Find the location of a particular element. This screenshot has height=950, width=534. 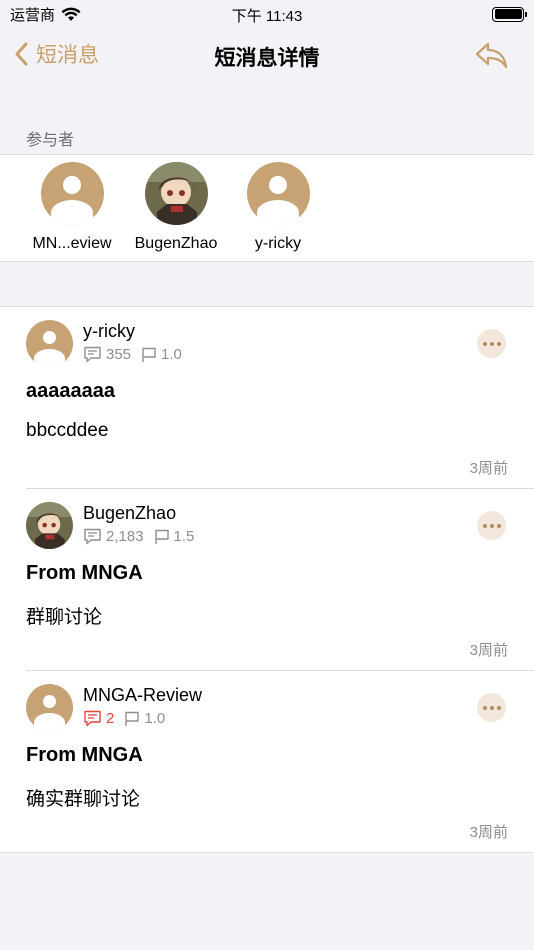

post-count: 2,183 is located at coordinates (125, 536).